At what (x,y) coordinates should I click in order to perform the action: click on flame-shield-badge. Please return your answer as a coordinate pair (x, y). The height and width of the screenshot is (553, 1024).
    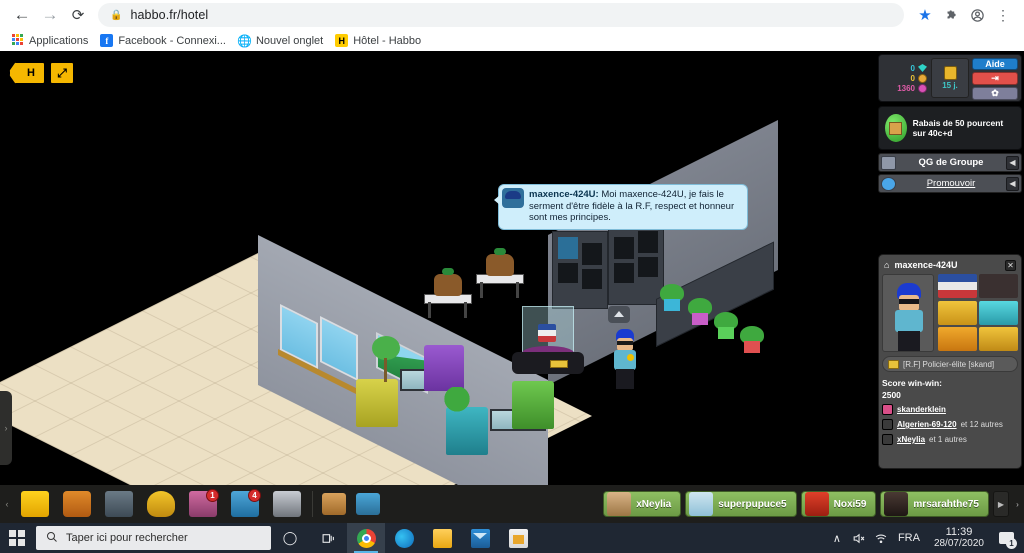
    Looking at the image, I should click on (998, 286).